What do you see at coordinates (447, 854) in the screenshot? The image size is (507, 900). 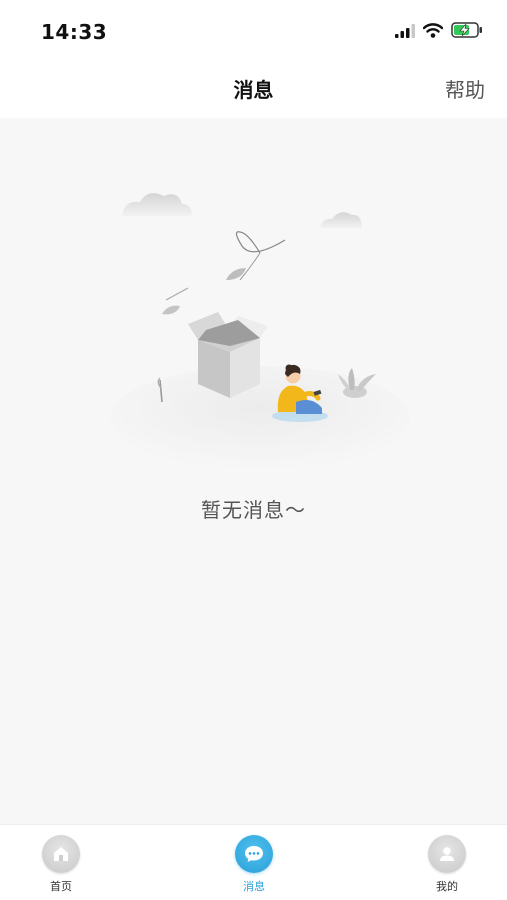 I see `person-icon` at bounding box center [447, 854].